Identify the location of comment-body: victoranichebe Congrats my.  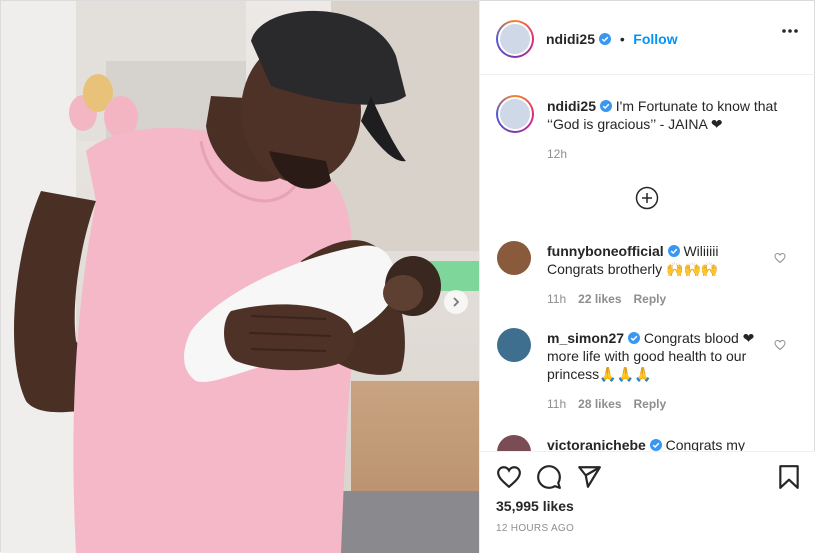
(662, 443).